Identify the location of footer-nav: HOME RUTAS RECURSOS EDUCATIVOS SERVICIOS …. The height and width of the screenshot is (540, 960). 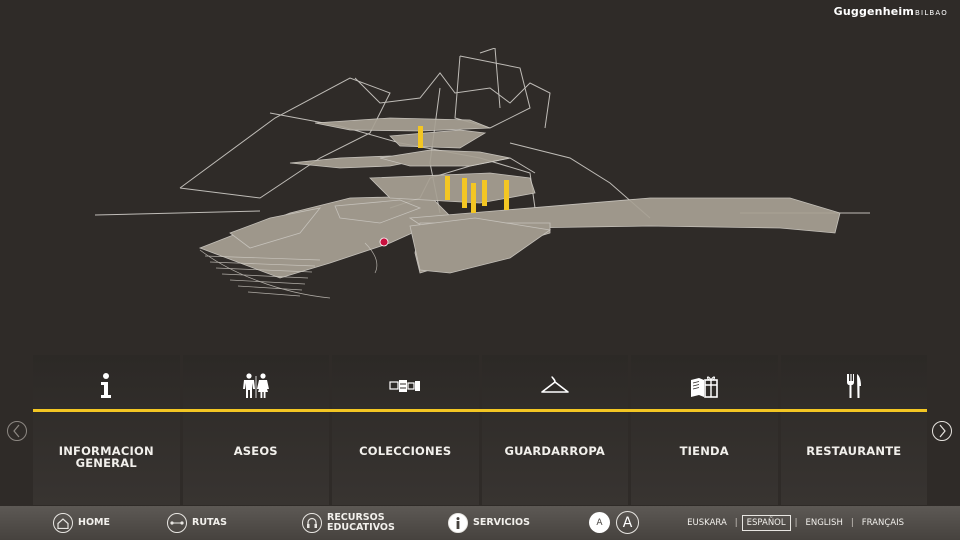
(480, 523).